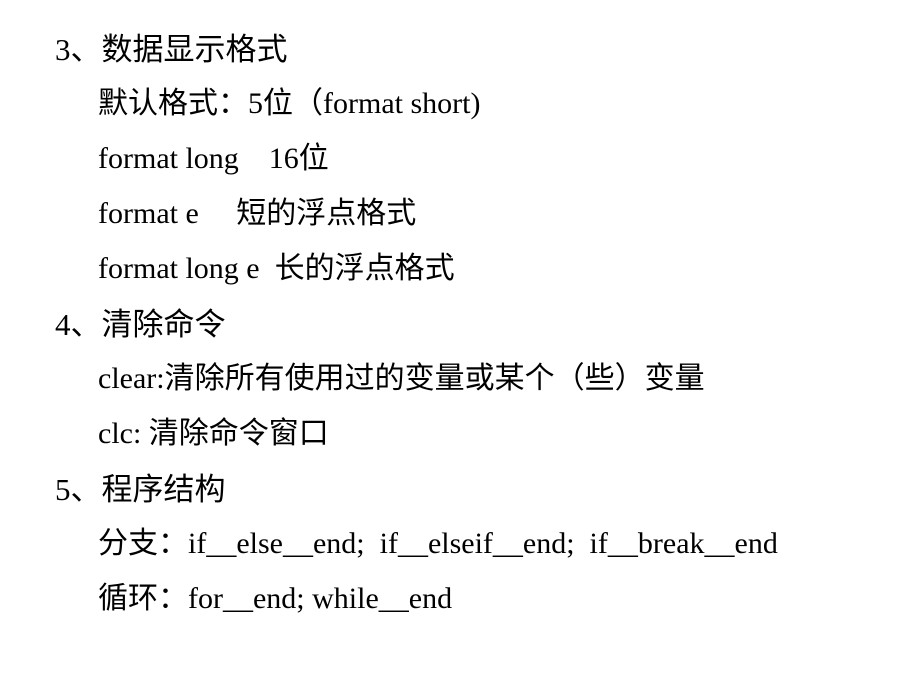  I want to click on section-5-heading: 5、程序结构, so click(140, 489).